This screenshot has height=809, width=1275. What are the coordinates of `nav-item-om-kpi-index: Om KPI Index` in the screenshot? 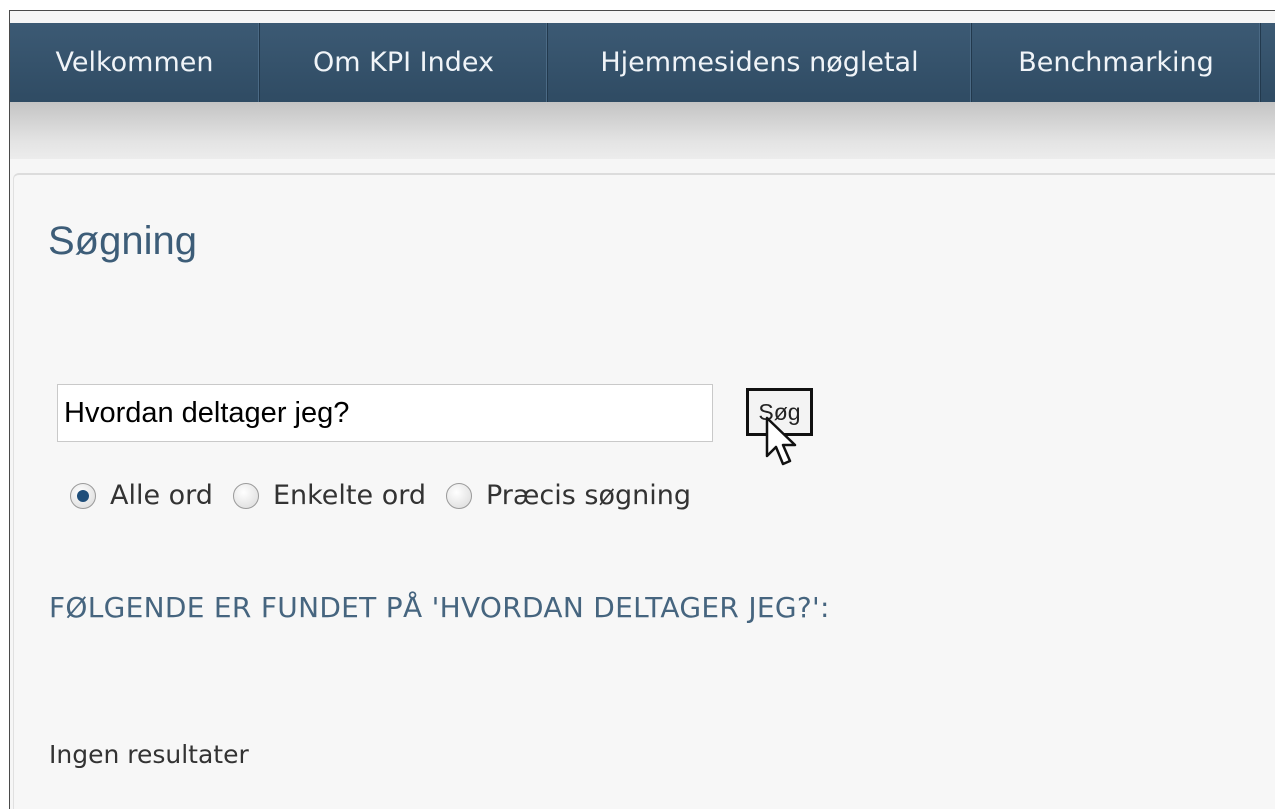 It's located at (404, 62).